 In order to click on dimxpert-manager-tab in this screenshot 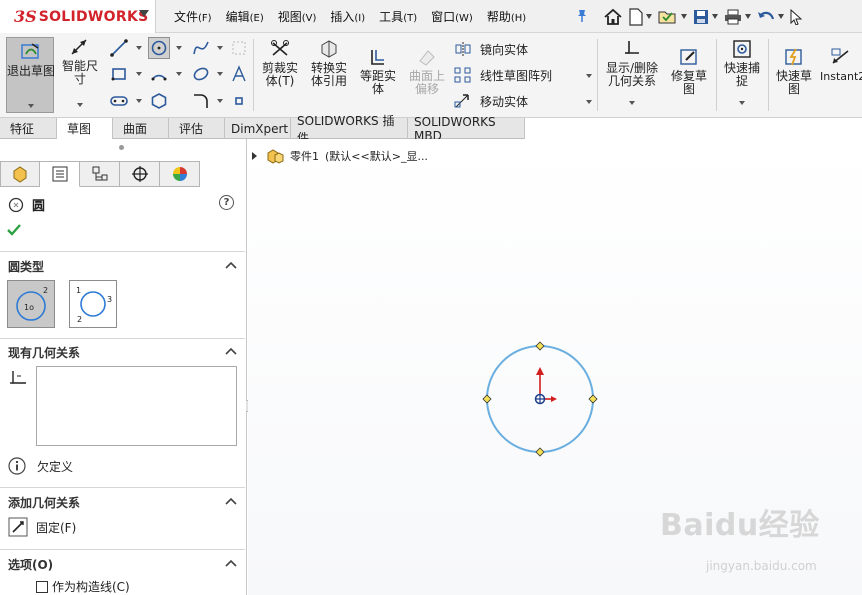, I will do `click(140, 174)`.